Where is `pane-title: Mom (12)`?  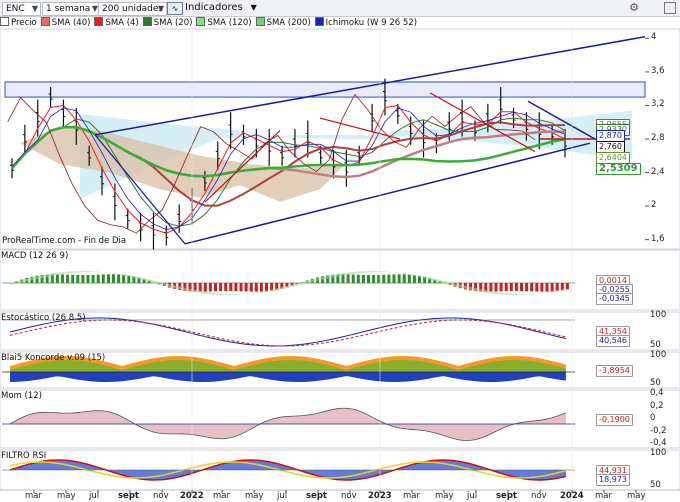
pane-title: Mom (12) is located at coordinates (21, 396).